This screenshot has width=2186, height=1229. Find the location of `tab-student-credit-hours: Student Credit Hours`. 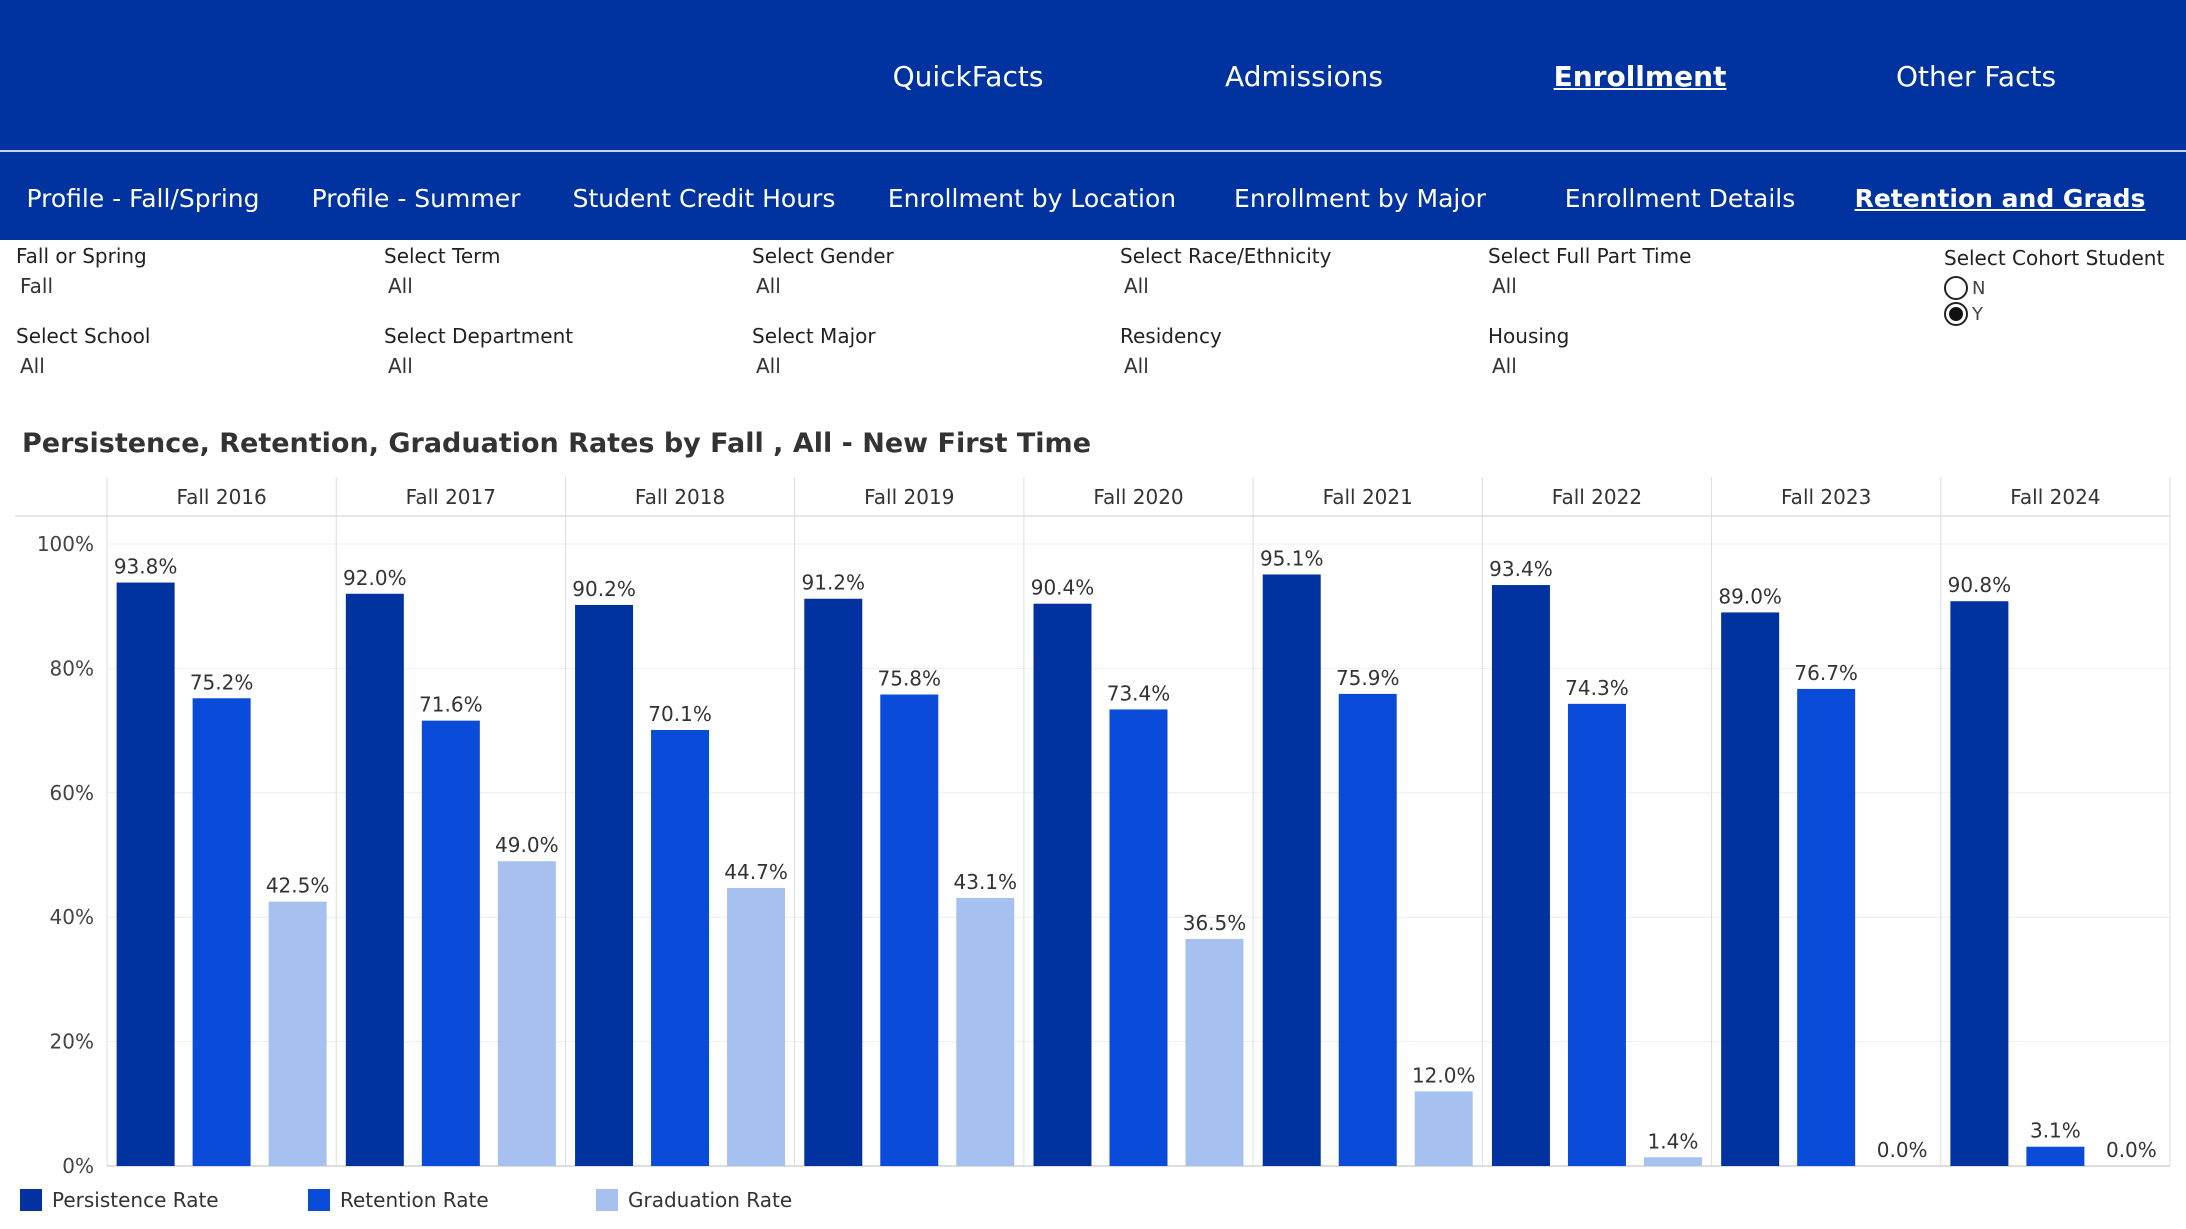

tab-student-credit-hours: Student Credit Hours is located at coordinates (704, 198).